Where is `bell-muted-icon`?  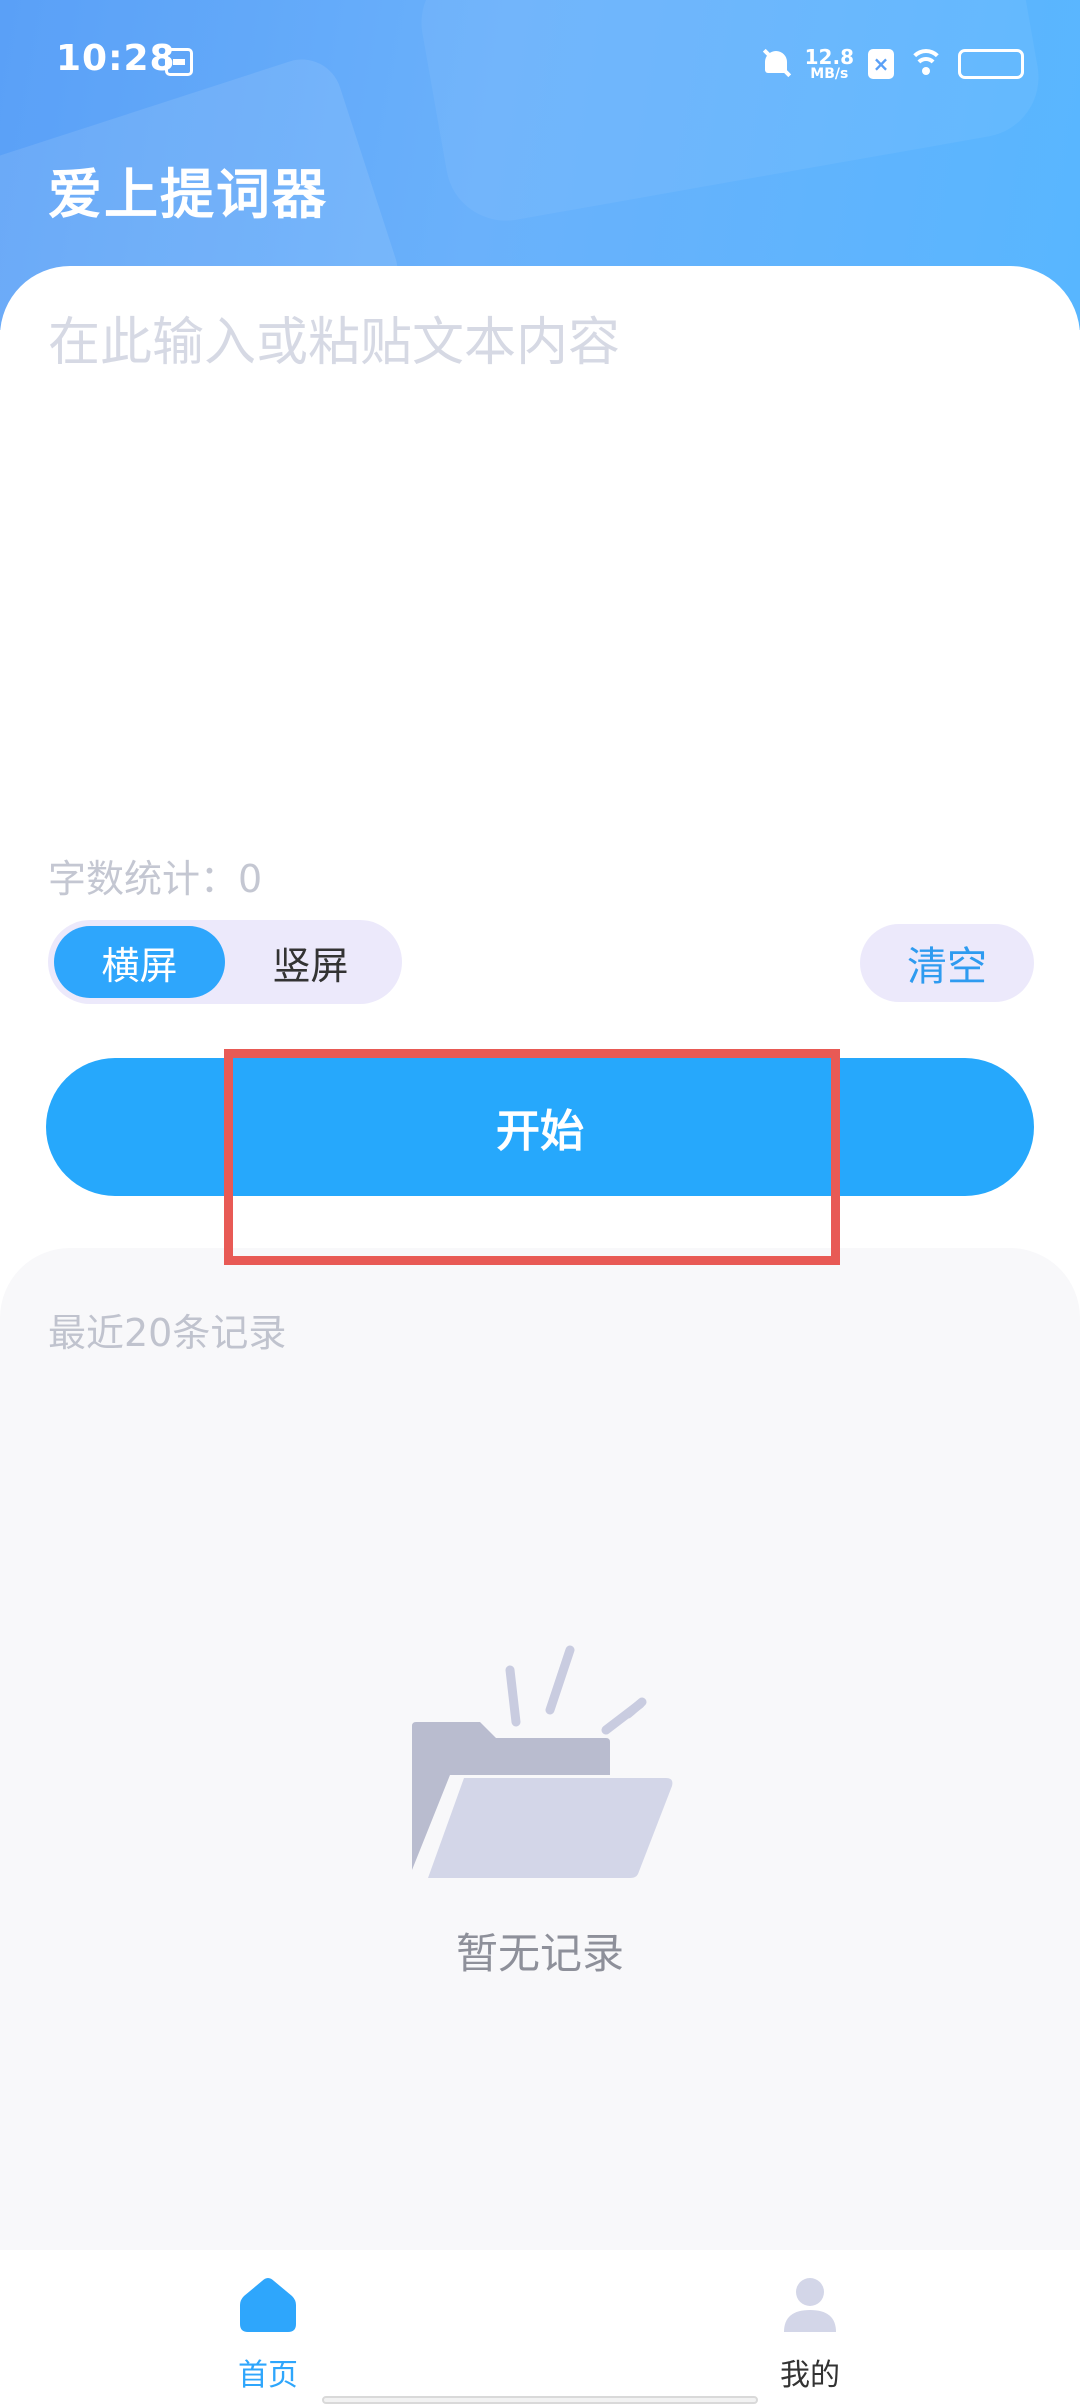
bell-muted-icon is located at coordinates (776, 64).